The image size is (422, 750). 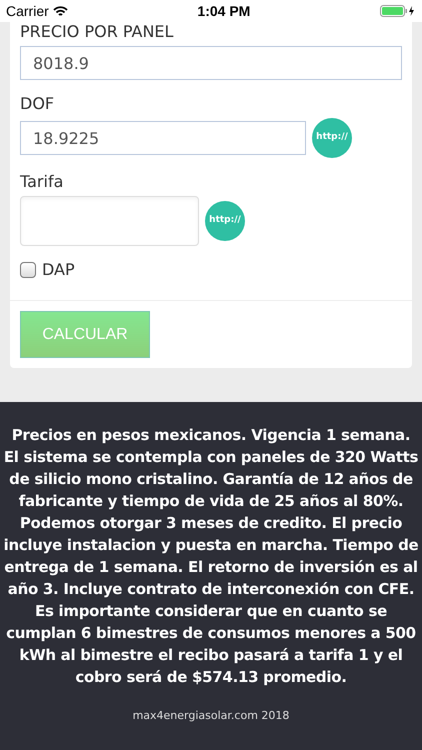 What do you see at coordinates (398, 11) in the screenshot?
I see `battery-icon` at bounding box center [398, 11].